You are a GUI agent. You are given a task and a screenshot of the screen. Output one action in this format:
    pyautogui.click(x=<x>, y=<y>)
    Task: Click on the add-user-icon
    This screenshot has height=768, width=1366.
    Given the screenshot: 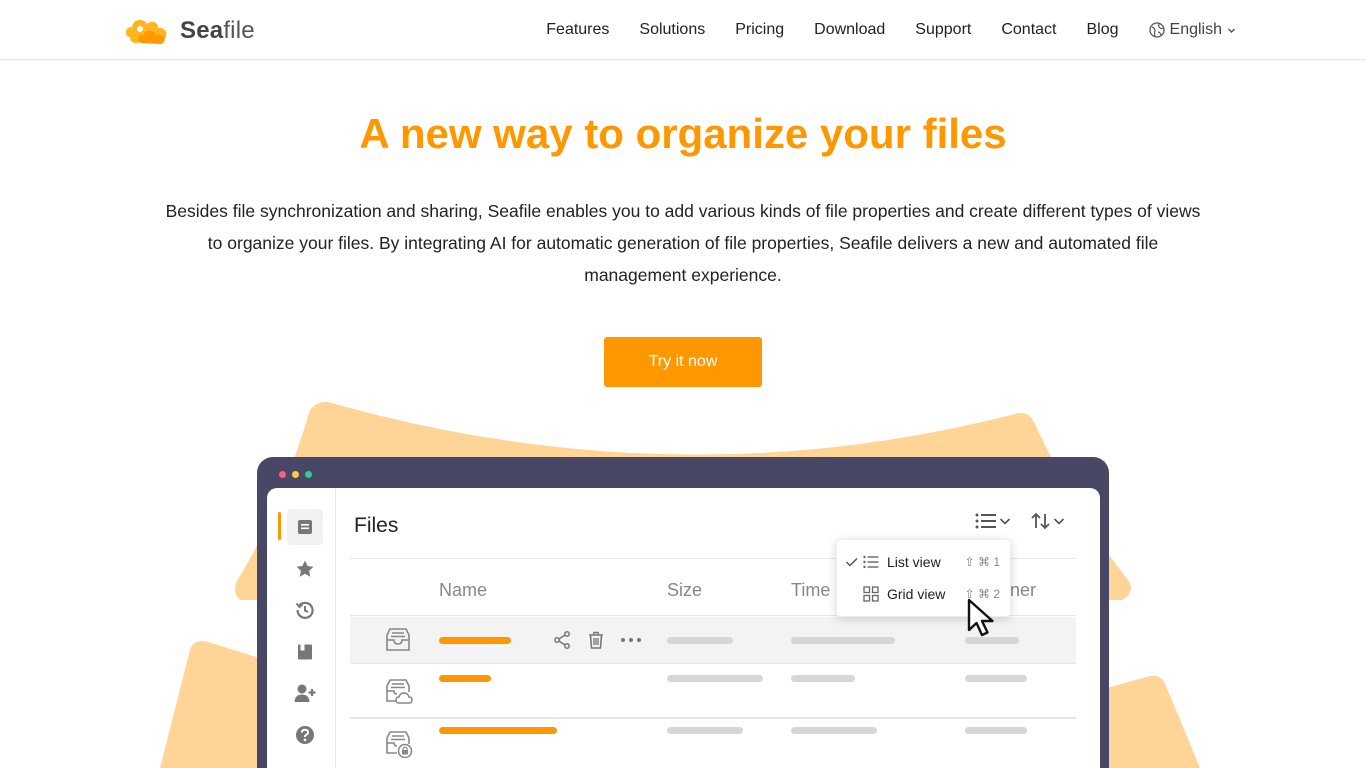 What is the action you would take?
    pyautogui.click(x=305, y=693)
    